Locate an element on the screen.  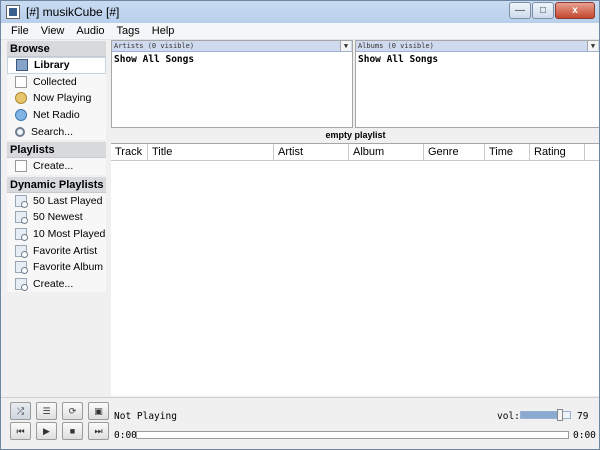
next-button: ⏭ is located at coordinates (98, 431).